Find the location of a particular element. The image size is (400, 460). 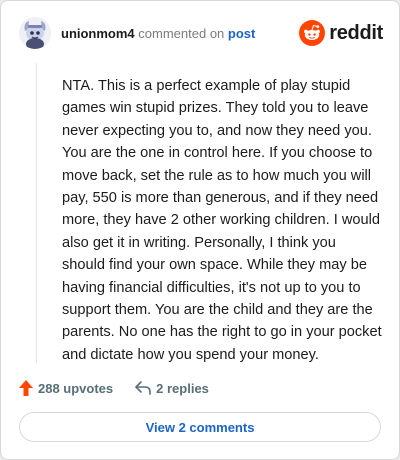

comment-header: unionmom4 commented on post reddit is located at coordinates (201, 34).